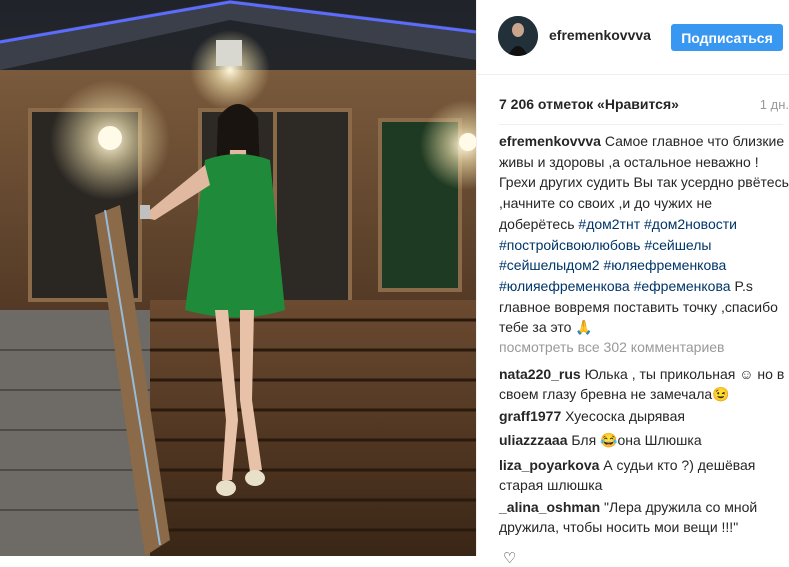  What do you see at coordinates (509, 558) in the screenshot?
I see `heart-icon: ♡` at bounding box center [509, 558].